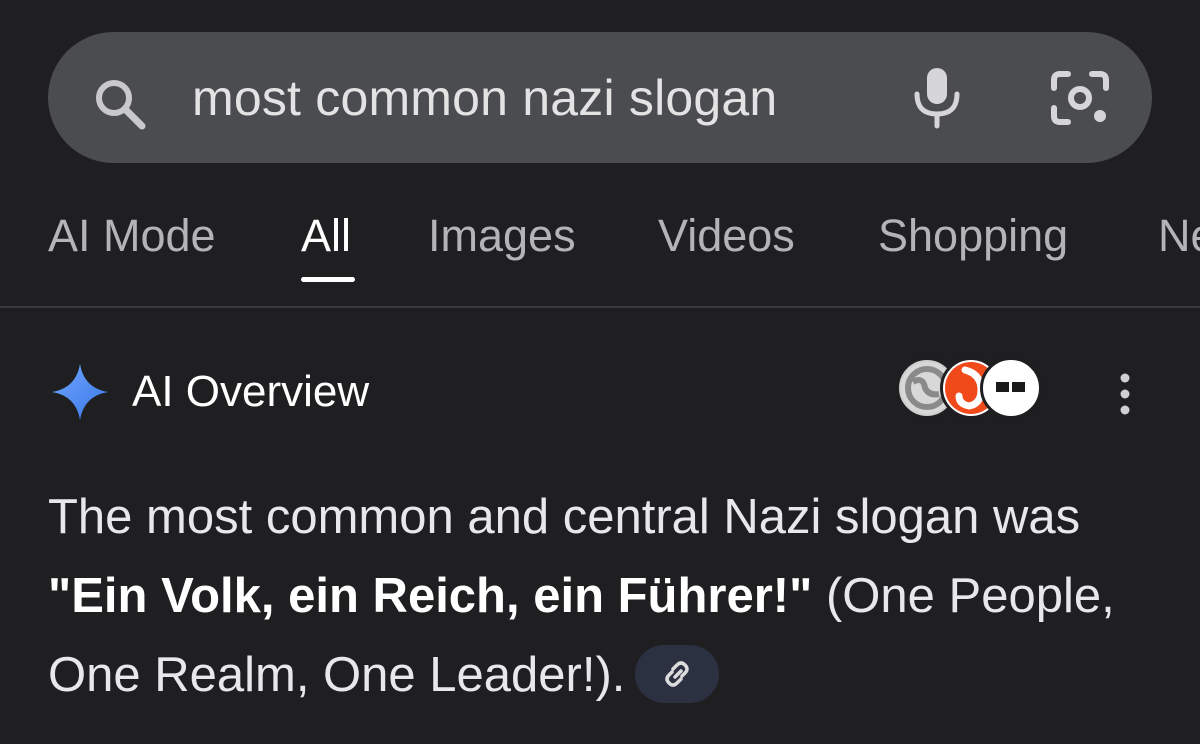 This screenshot has height=744, width=1200. I want to click on active-tab-indicator, so click(328, 279).